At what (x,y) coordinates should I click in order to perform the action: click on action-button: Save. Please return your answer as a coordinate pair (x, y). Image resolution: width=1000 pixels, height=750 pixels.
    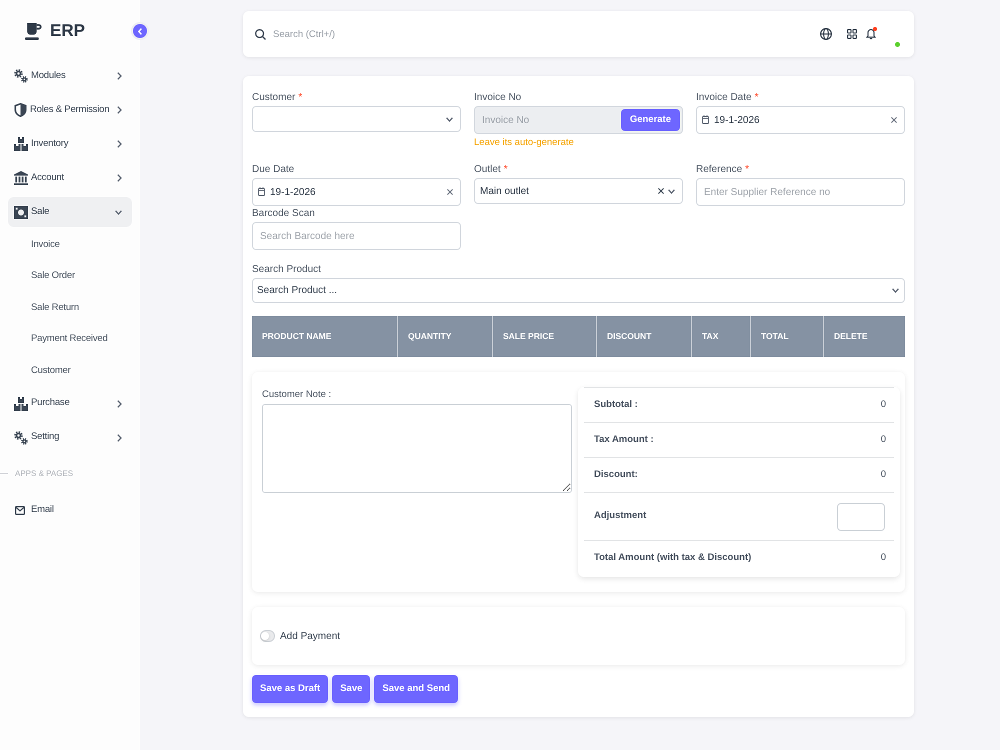
    Looking at the image, I should click on (351, 689).